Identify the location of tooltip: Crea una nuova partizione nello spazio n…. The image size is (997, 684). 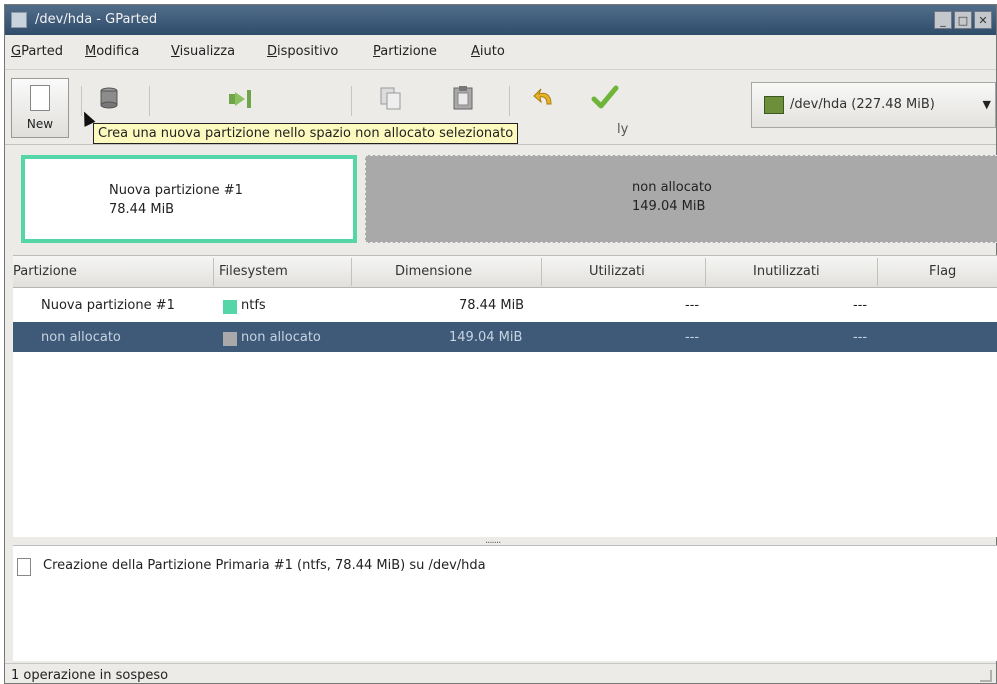
(306, 133).